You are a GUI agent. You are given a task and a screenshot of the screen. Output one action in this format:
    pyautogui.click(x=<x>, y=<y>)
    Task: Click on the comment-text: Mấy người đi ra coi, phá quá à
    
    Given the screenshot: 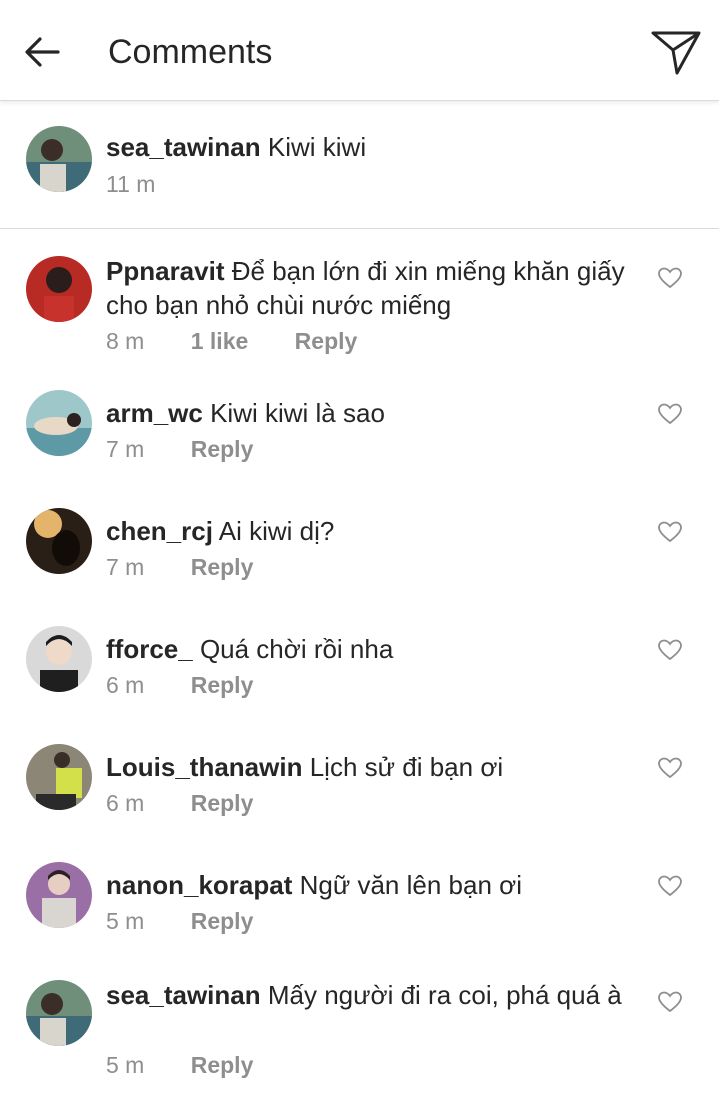 What is the action you would take?
    pyautogui.click(x=444, y=995)
    